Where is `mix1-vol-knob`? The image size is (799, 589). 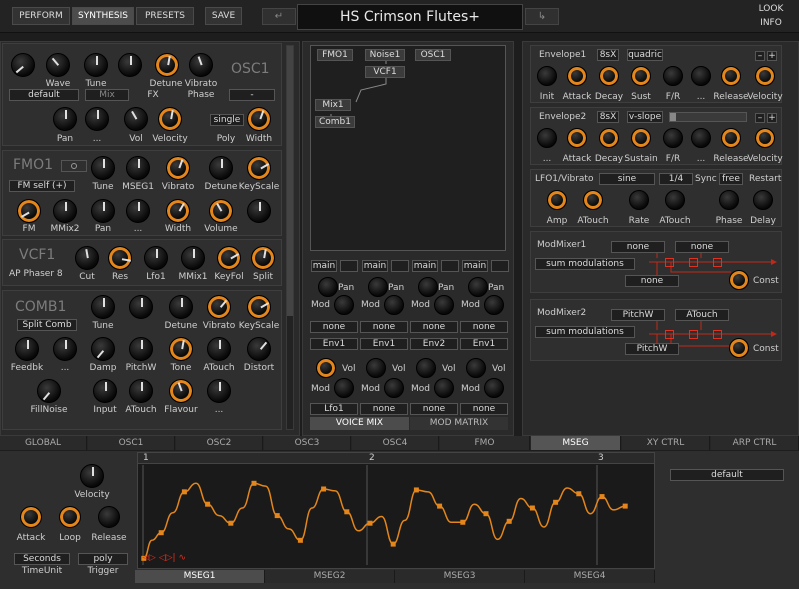
mix1-vol-knob is located at coordinates (326, 368).